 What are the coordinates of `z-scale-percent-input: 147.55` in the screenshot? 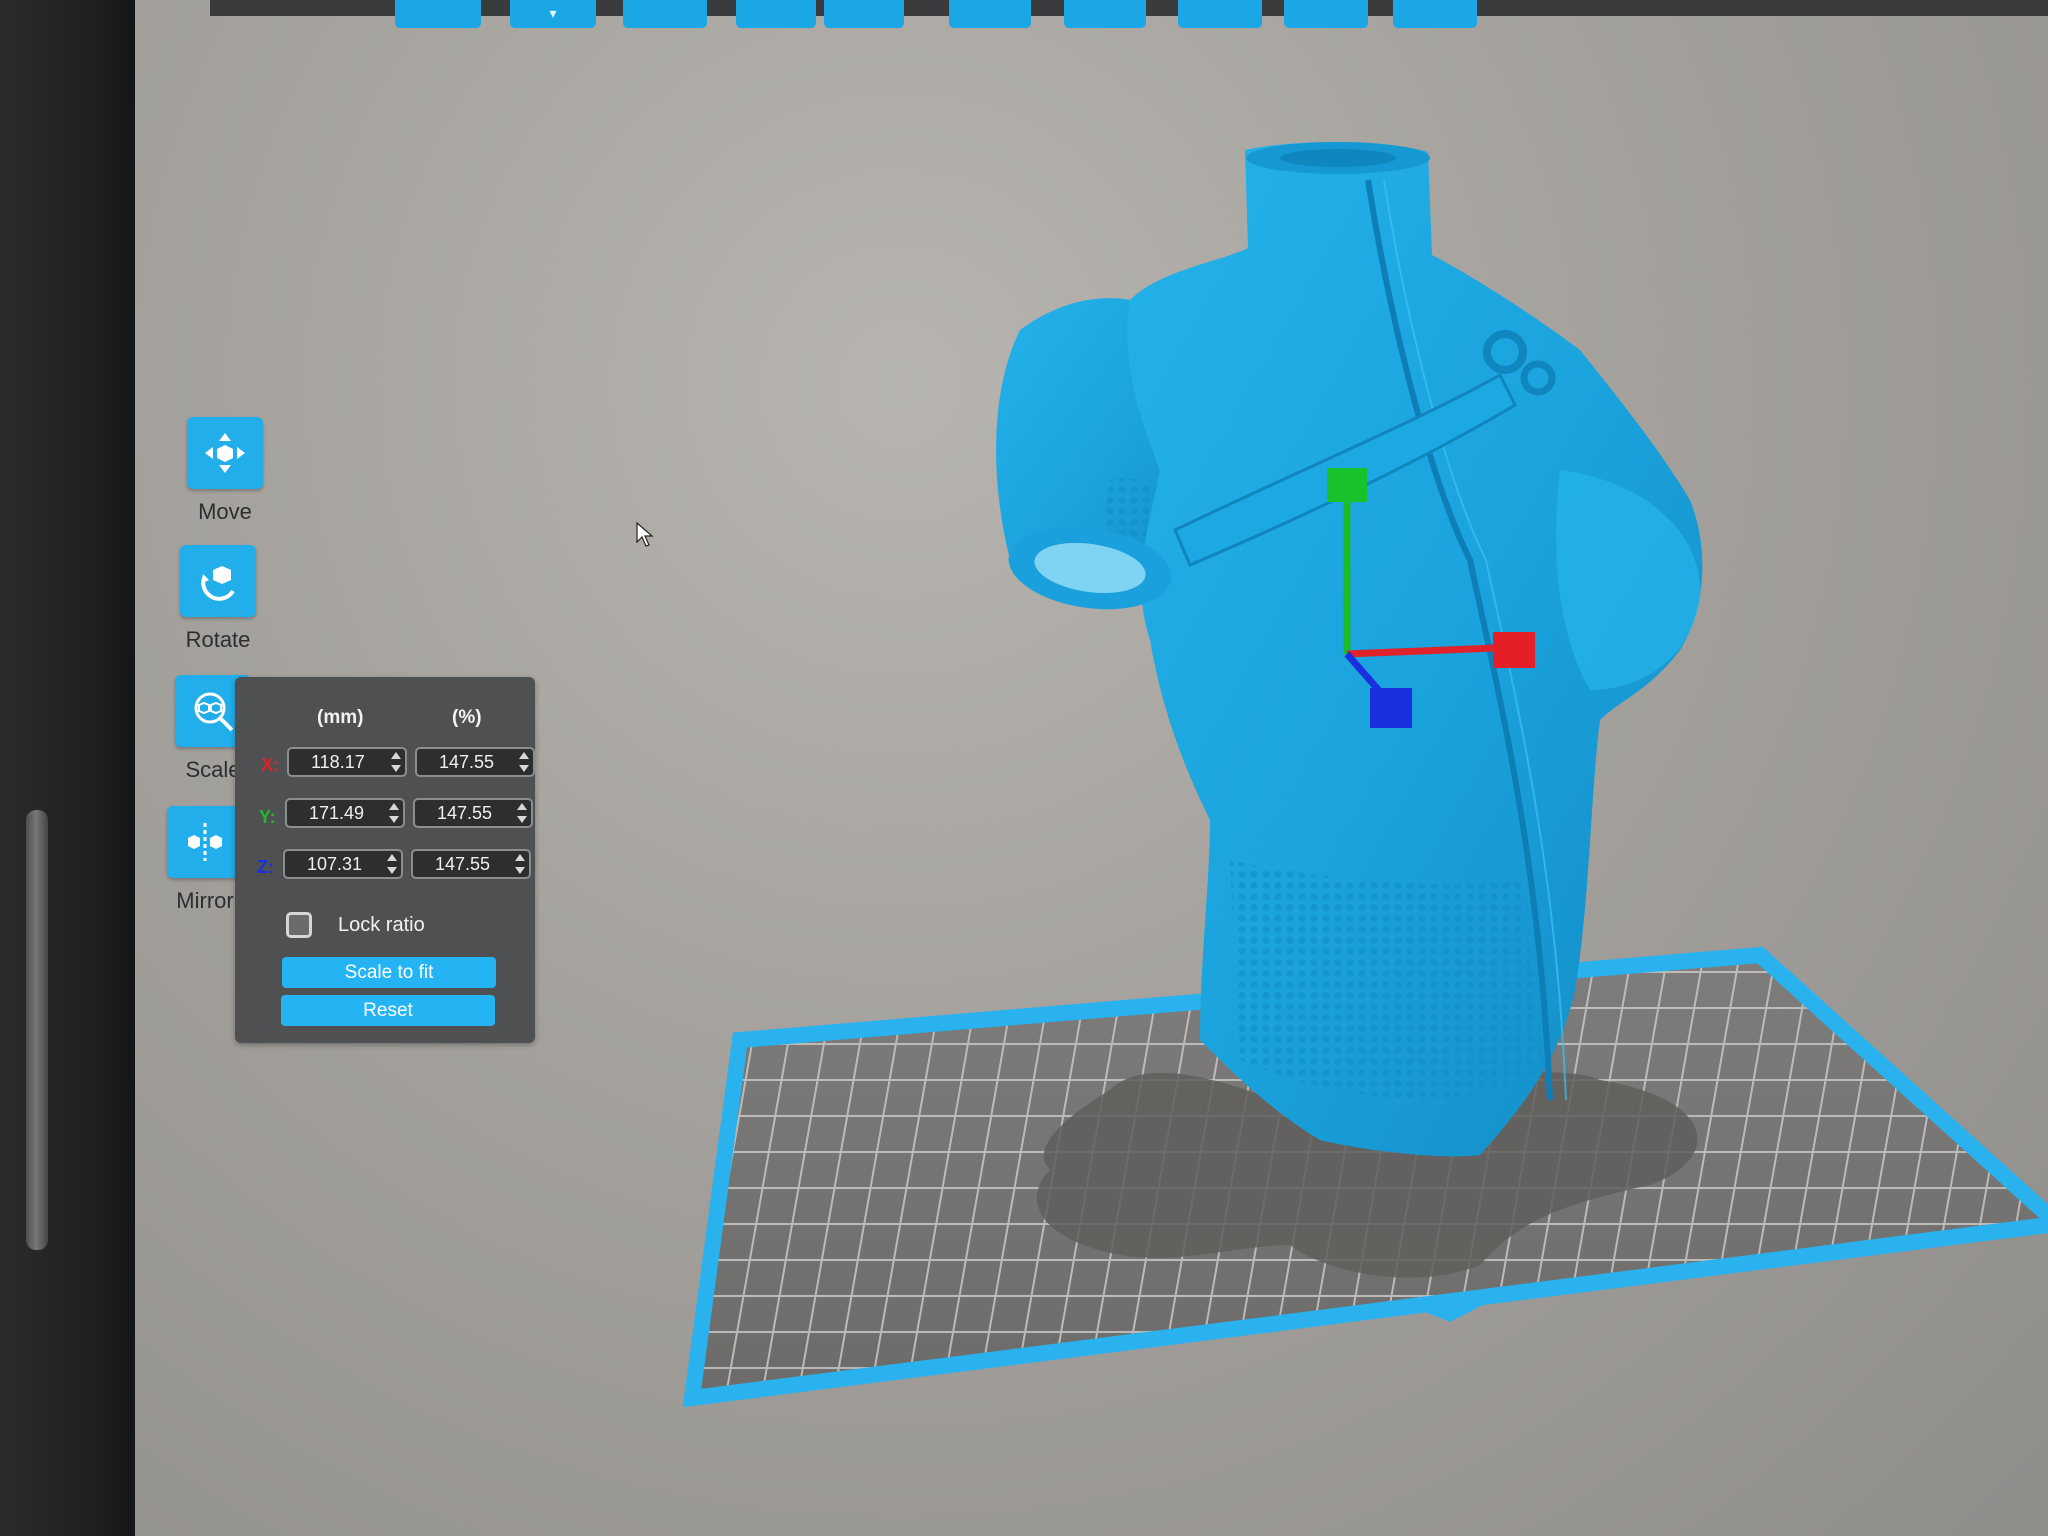 It's located at (471, 864).